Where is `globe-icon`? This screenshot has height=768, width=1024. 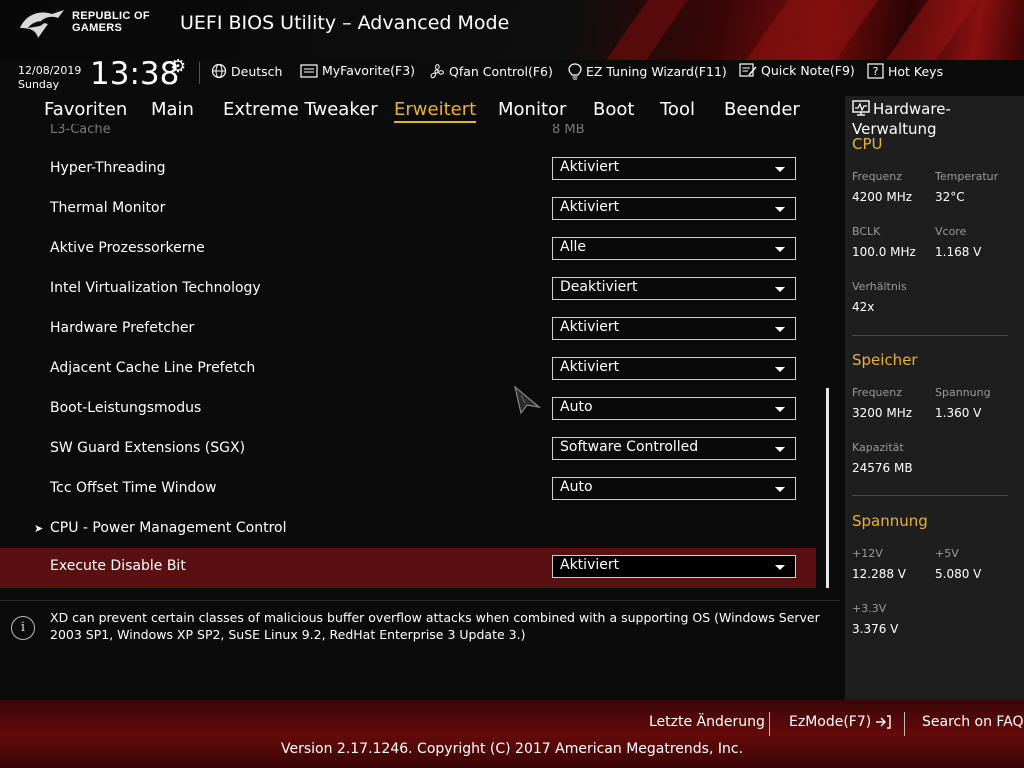 globe-icon is located at coordinates (219, 71).